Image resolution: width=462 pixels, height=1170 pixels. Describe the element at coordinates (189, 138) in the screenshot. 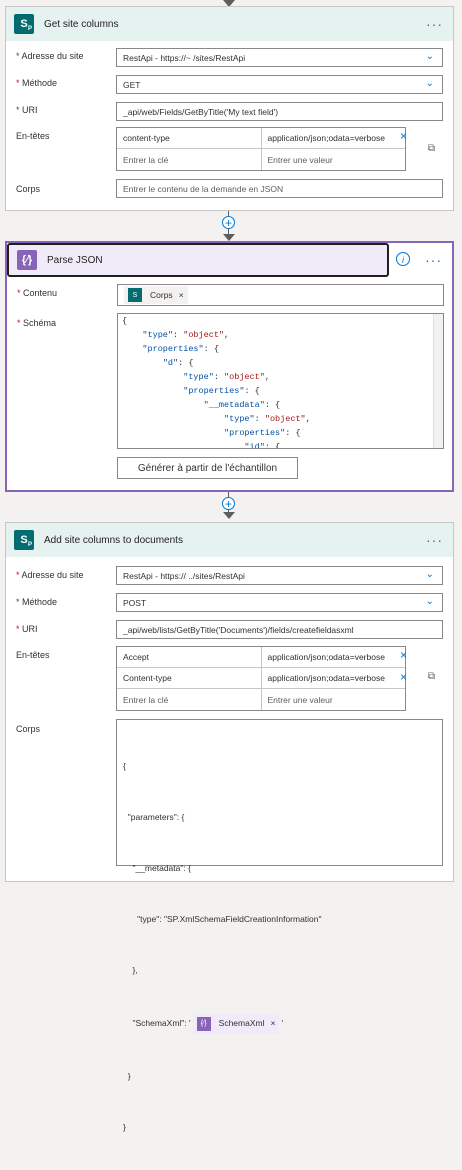

I see `header-key-input: content-type` at that location.